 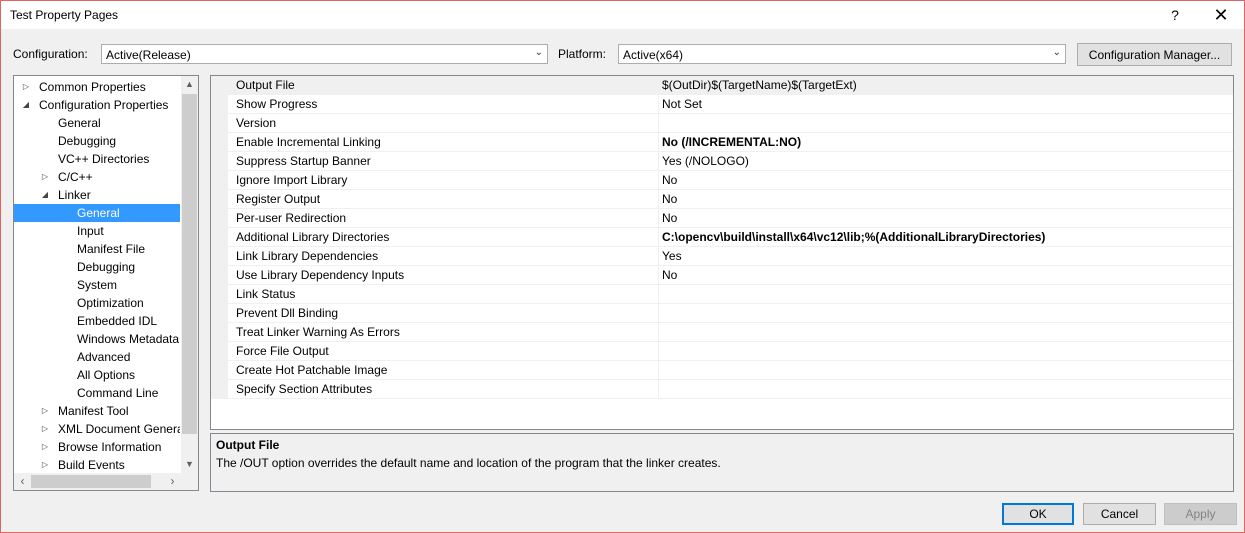 I want to click on tree-item: All Options, so click(x=97, y=375).